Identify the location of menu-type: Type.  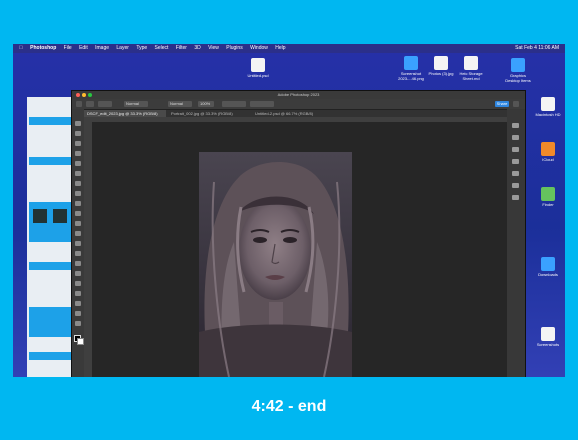
(141, 48).